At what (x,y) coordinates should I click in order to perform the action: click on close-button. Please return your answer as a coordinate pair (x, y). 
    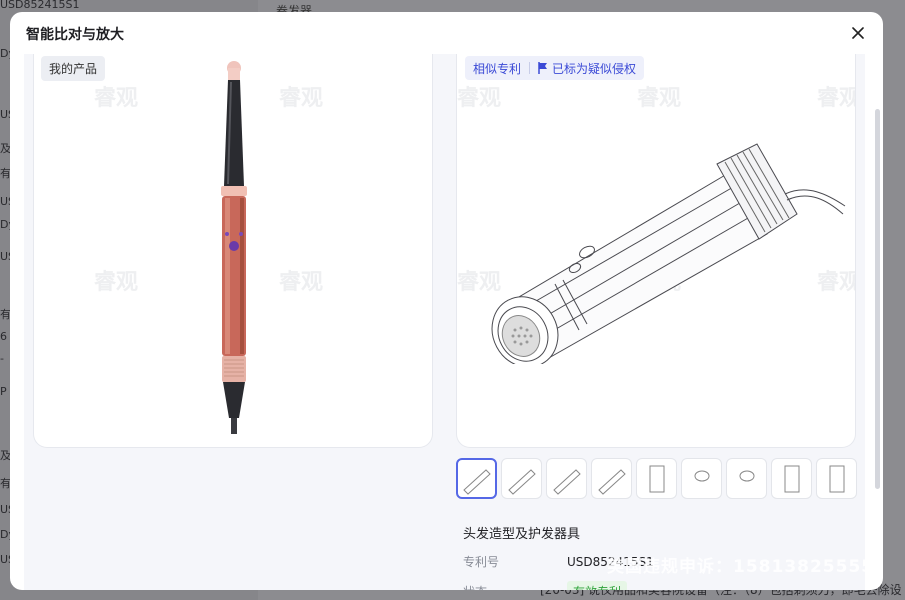
    Looking at the image, I should click on (858, 33).